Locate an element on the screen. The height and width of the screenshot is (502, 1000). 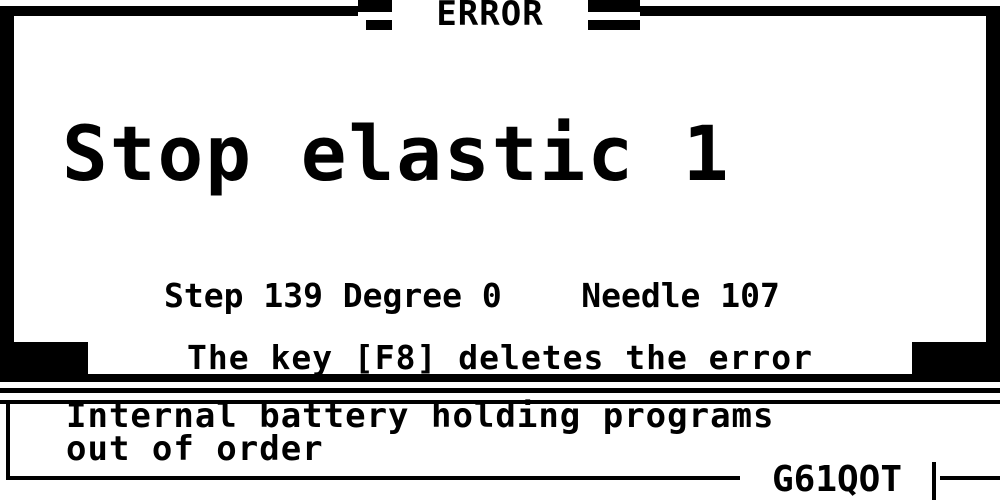
dialog-title: ERROR is located at coordinates (490, 17).